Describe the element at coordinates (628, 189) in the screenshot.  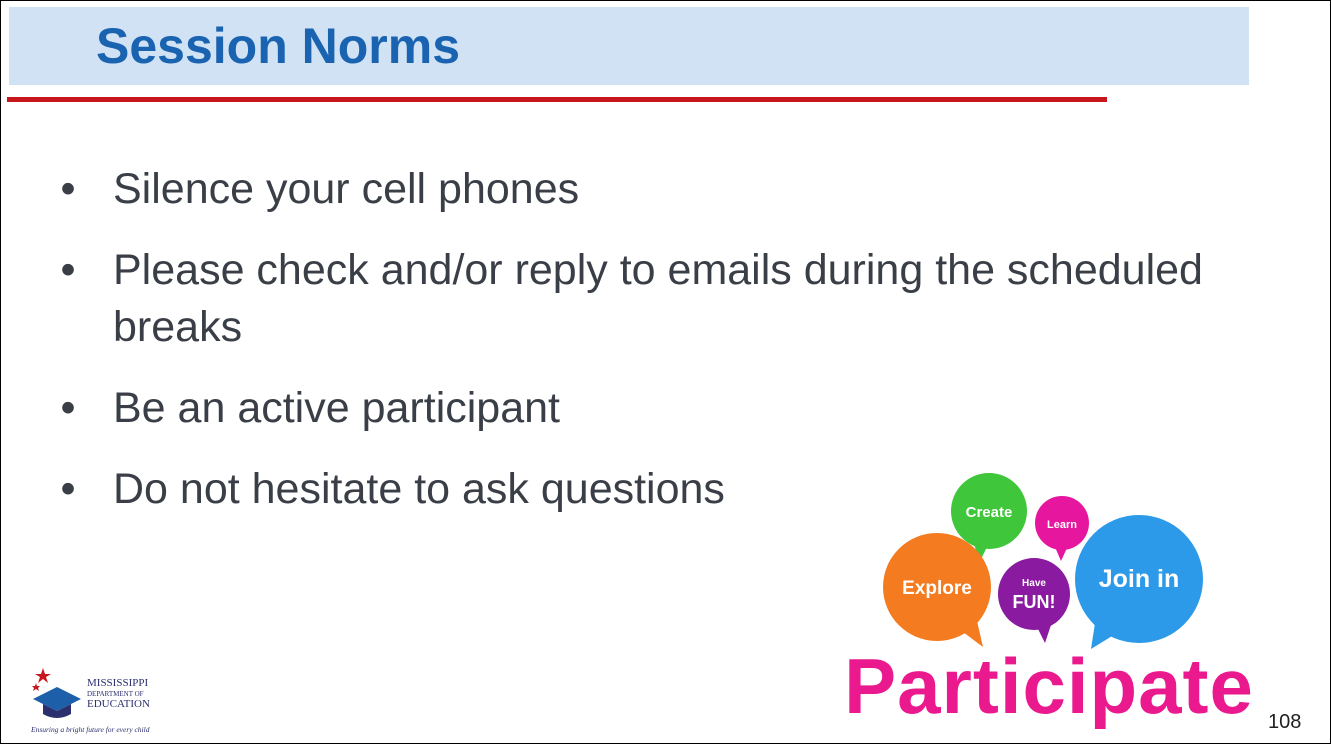
I see `bullet-item: • Silence your cell phones` at that location.